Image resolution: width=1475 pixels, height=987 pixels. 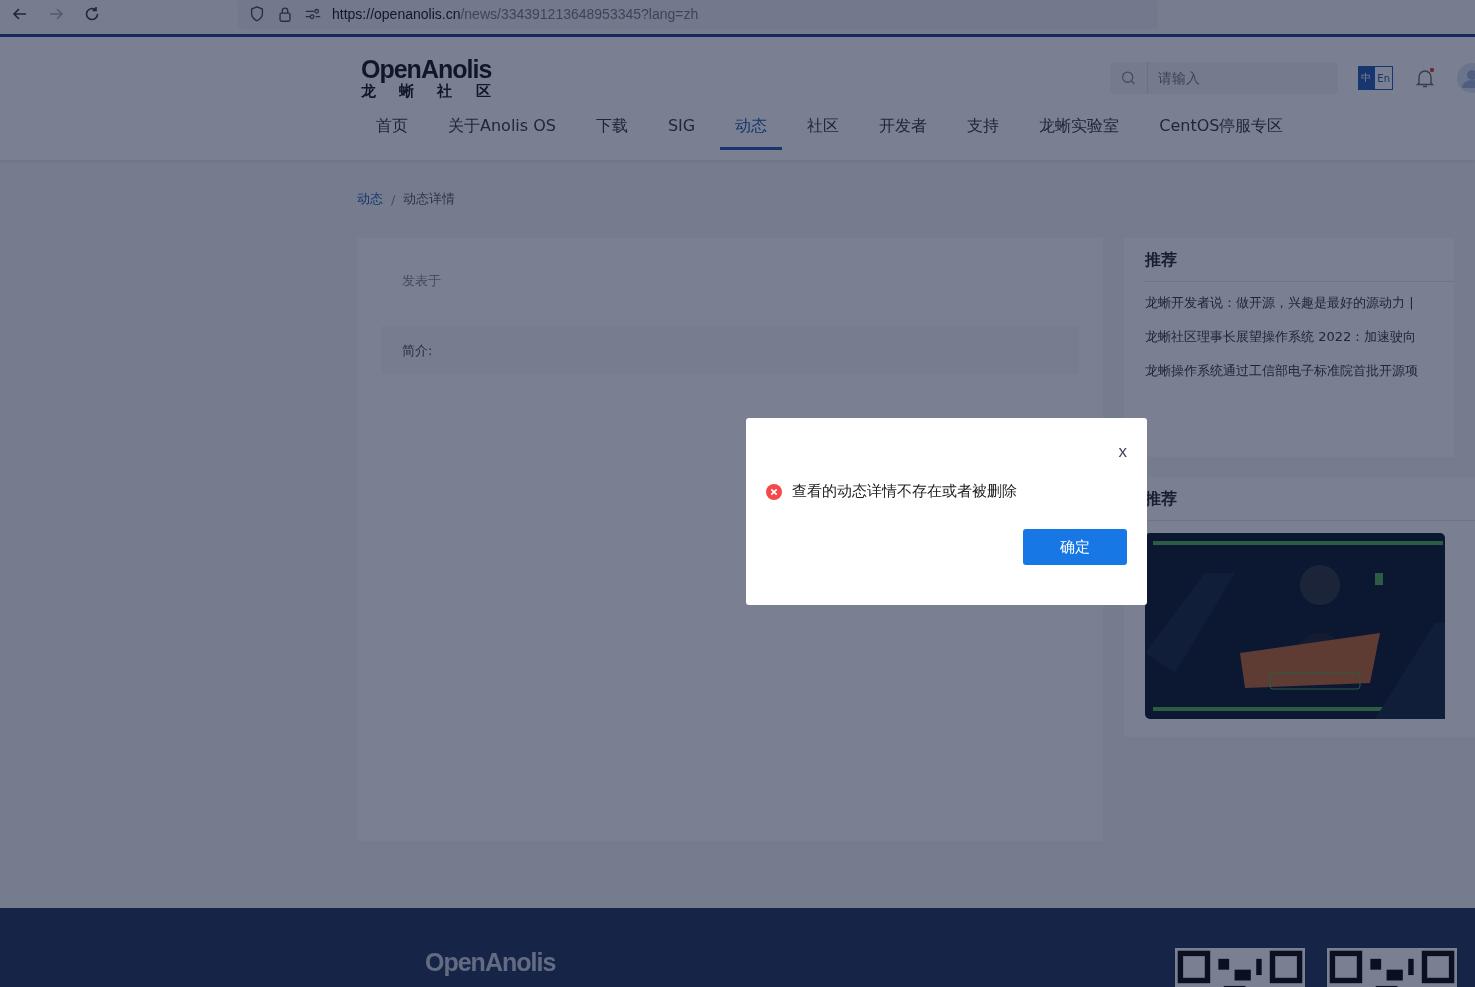 I want to click on nav-tab: 首页, so click(x=392, y=130).